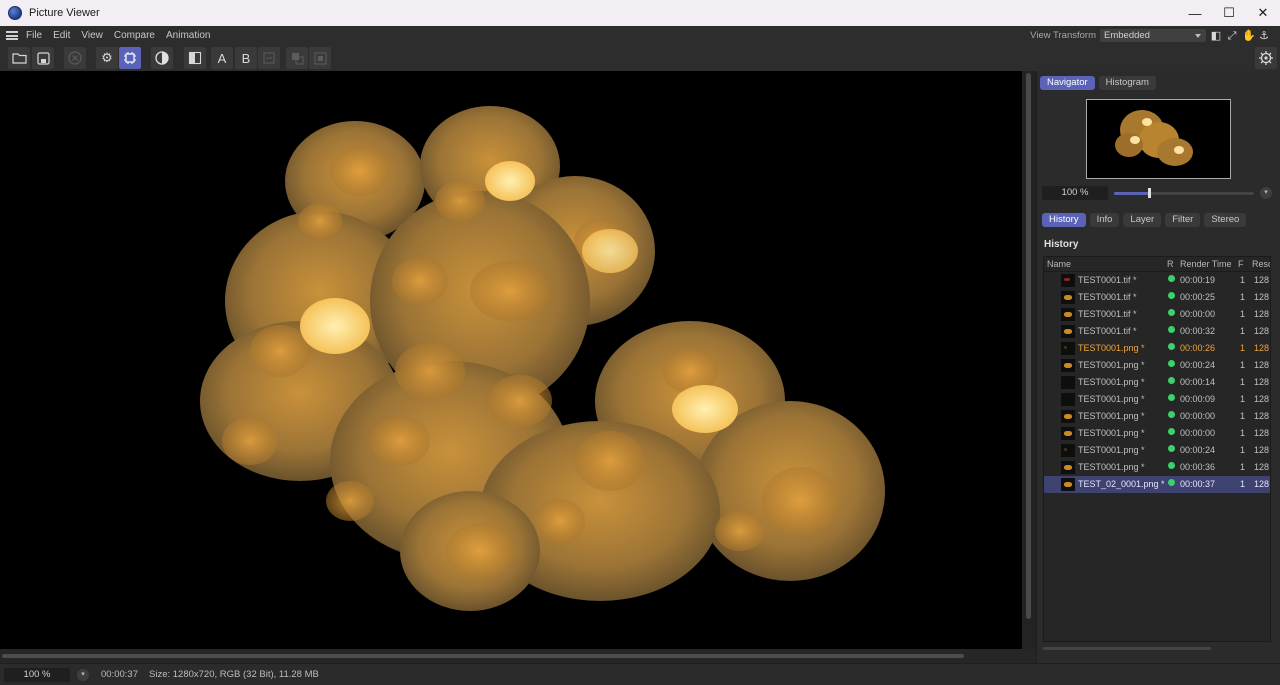 This screenshot has width=1280, height=685. What do you see at coordinates (1225, 220) in the screenshot?
I see `tab-stereo: Stereo` at bounding box center [1225, 220].